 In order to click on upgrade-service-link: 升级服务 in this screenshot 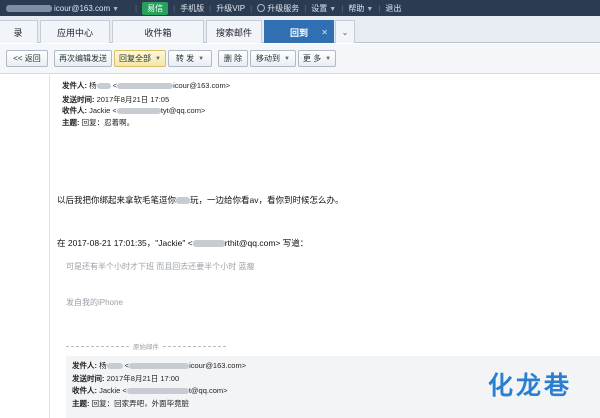, I will do `click(278, 8)`.